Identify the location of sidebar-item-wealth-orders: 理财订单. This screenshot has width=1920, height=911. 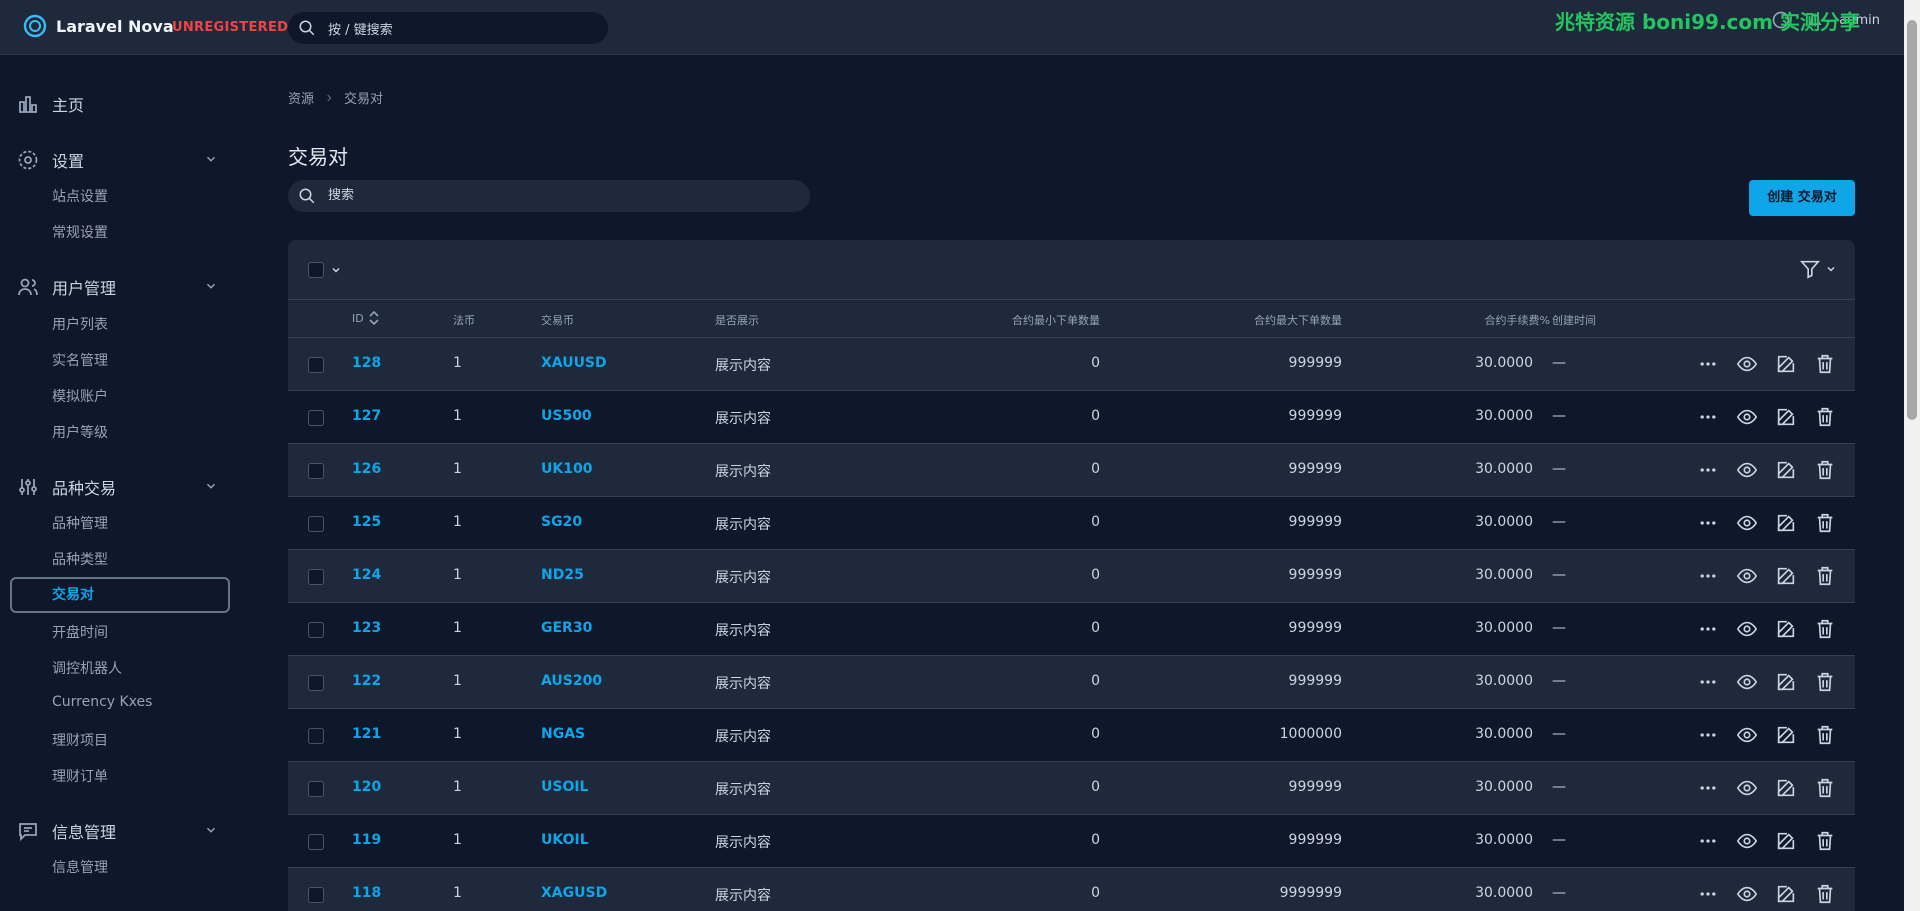
(80, 776).